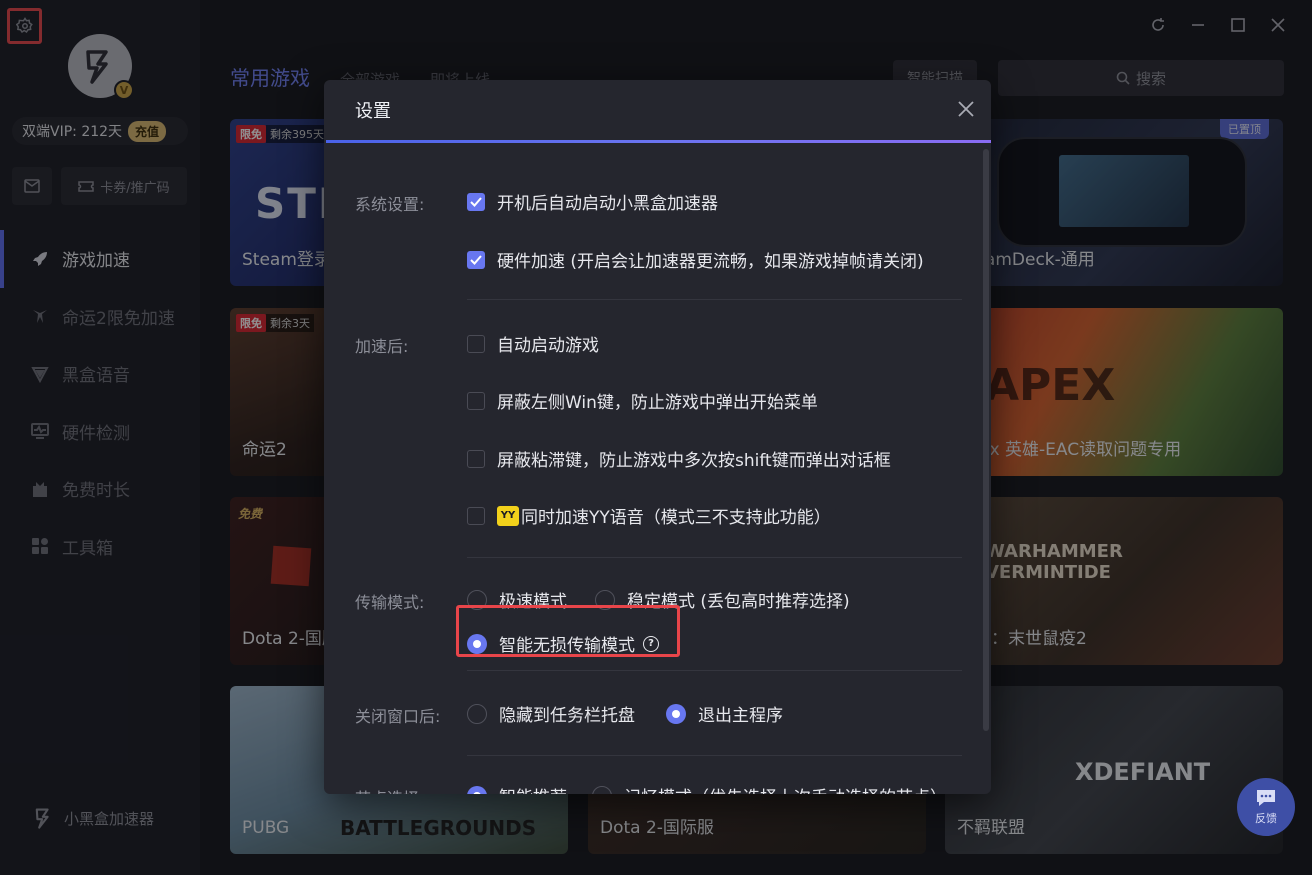 The height and width of the screenshot is (875, 1312). What do you see at coordinates (568, 631) in the screenshot?
I see `highlight-box` at bounding box center [568, 631].